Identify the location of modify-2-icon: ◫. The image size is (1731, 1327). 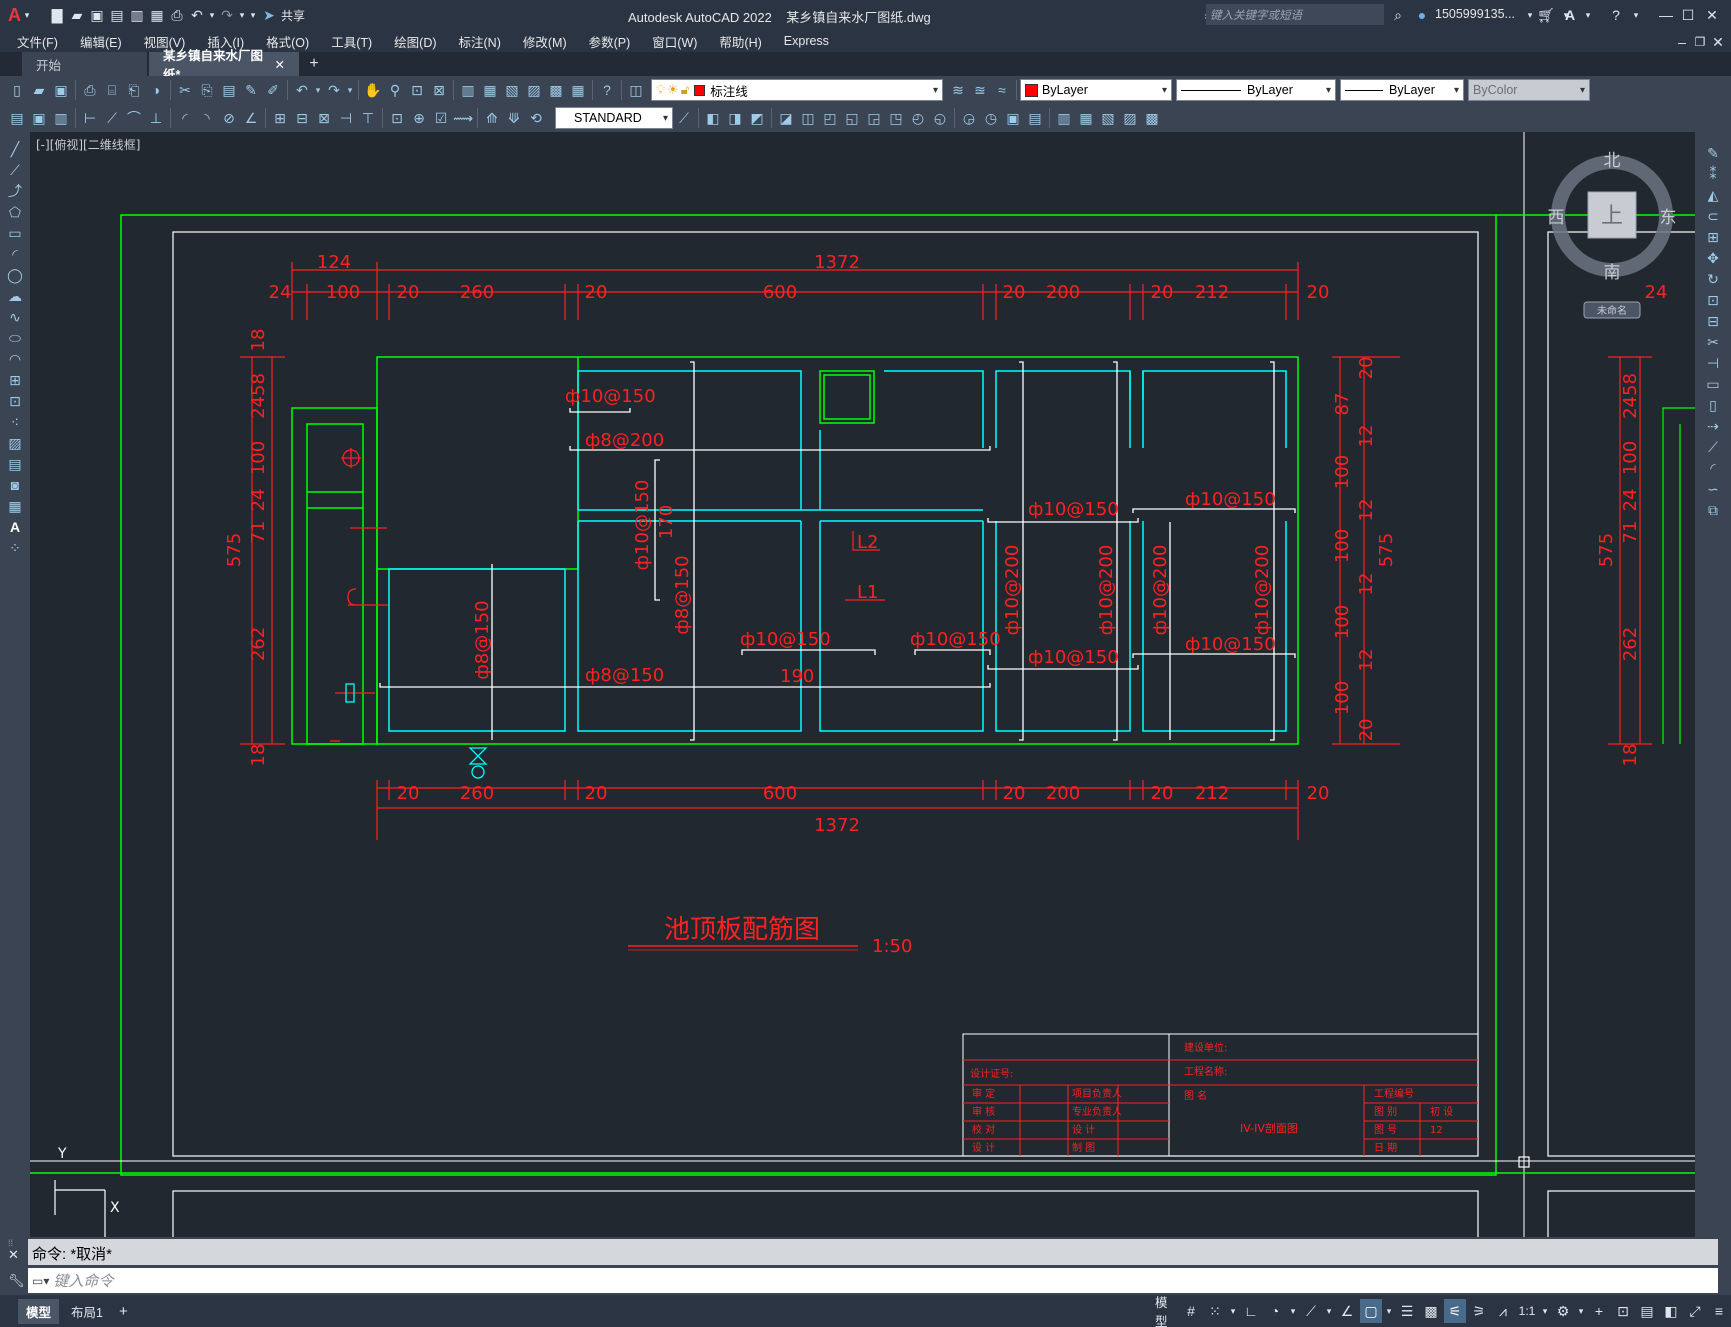
(808, 118).